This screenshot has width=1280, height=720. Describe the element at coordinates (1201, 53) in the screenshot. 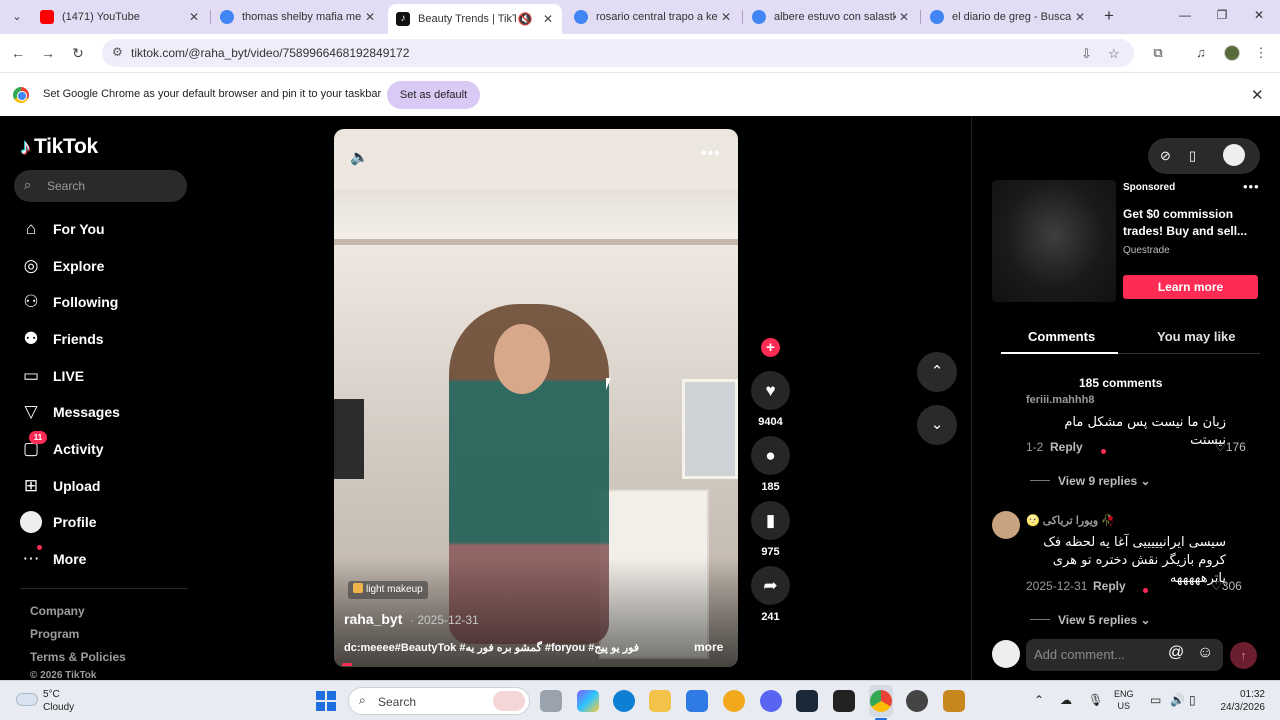

I see `media-control-icon: ♫` at that location.